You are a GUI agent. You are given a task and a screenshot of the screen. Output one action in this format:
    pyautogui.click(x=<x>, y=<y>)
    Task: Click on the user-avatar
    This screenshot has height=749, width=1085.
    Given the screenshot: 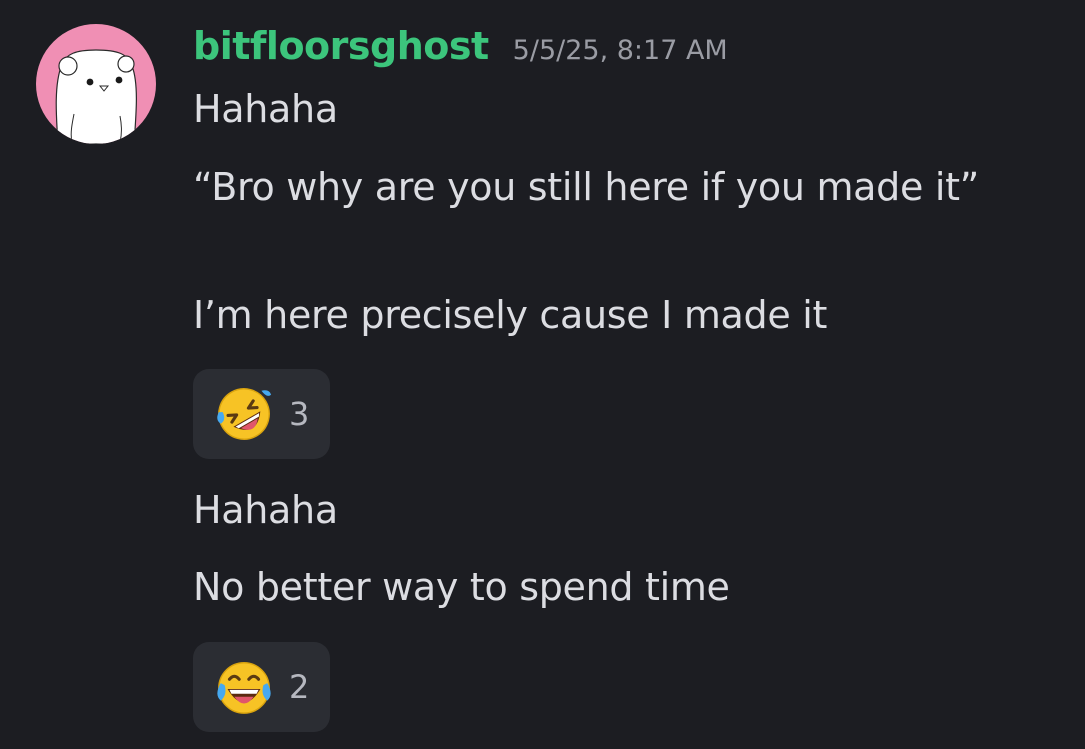 What is the action you would take?
    pyautogui.click(x=96, y=84)
    